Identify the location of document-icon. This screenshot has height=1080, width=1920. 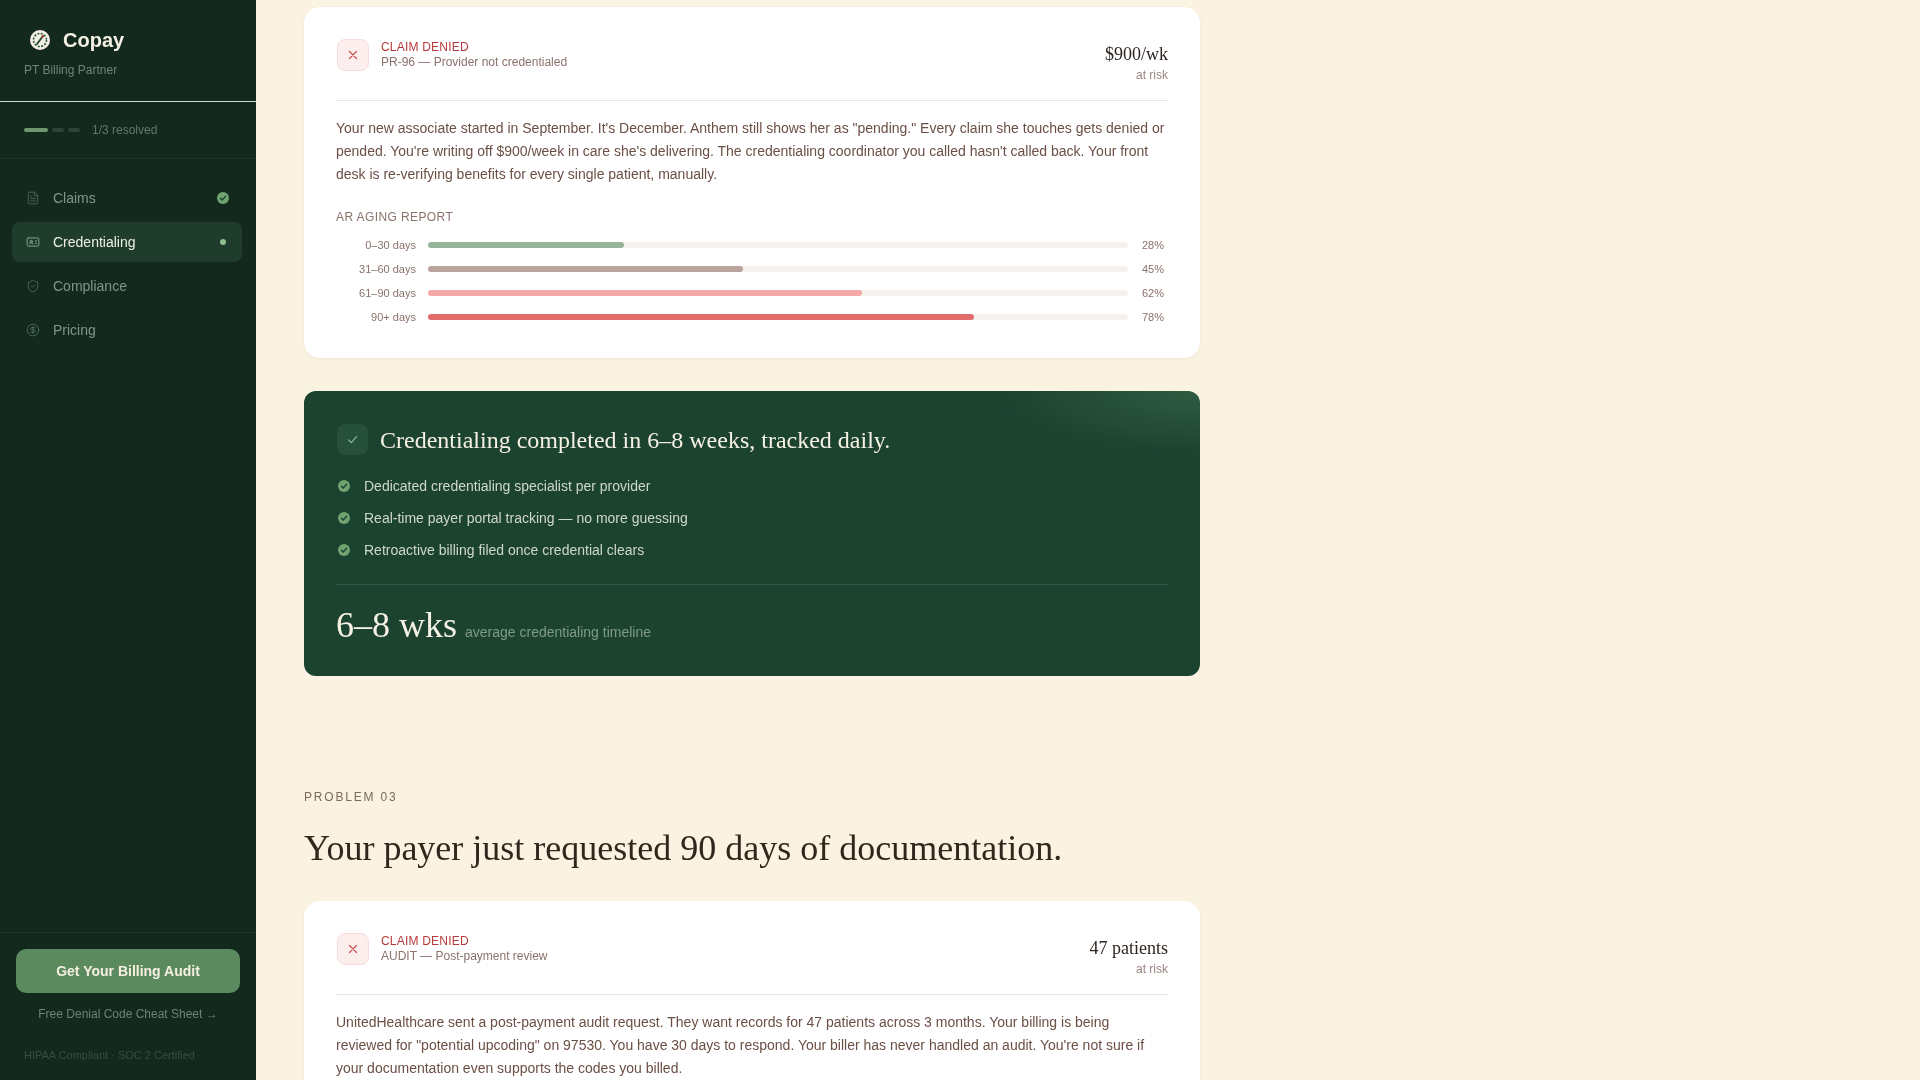
(33, 198).